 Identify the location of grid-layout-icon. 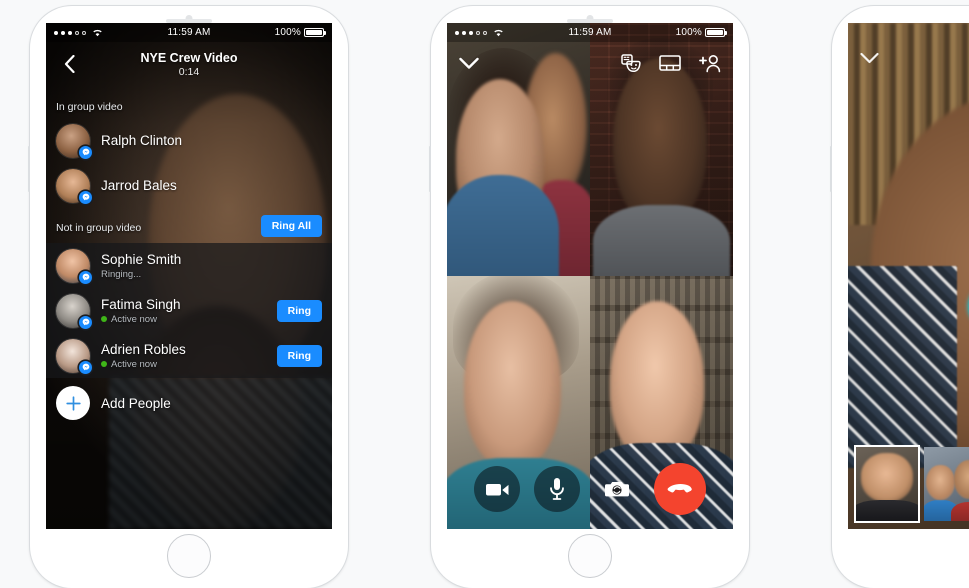
(670, 63).